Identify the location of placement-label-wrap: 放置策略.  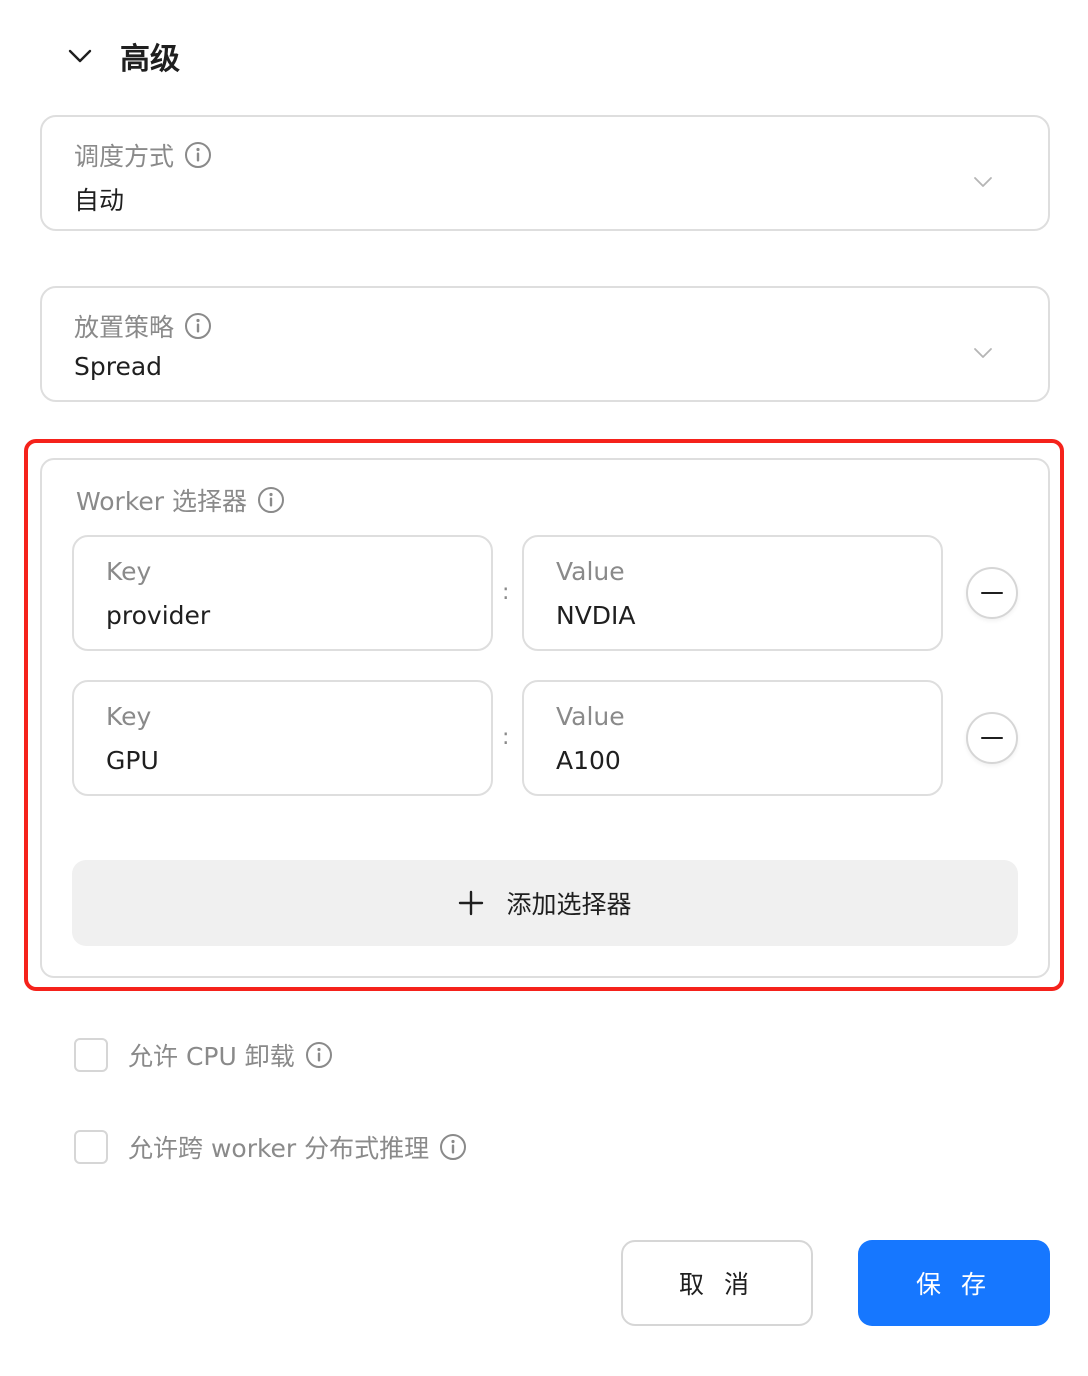
(143, 326).